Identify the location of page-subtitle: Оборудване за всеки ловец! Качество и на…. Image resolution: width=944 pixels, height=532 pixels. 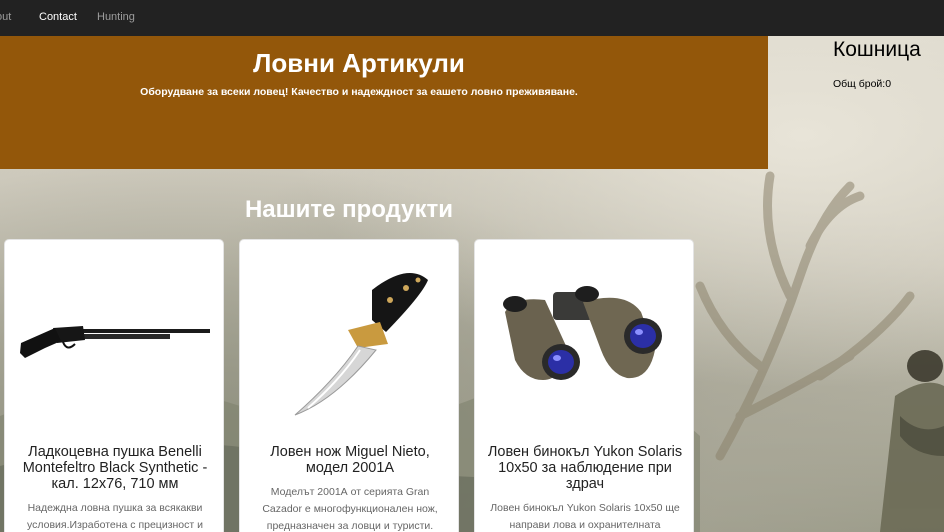
(359, 92).